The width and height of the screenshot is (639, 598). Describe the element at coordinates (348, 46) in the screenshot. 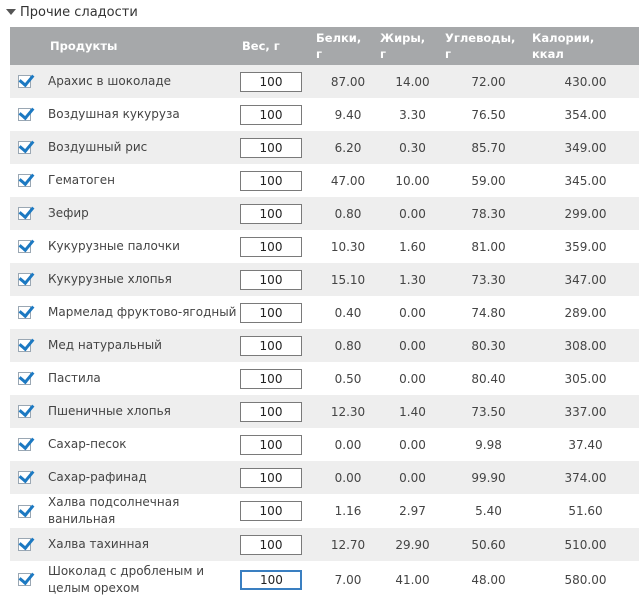

I see `header-protein: Белки, г` at that location.